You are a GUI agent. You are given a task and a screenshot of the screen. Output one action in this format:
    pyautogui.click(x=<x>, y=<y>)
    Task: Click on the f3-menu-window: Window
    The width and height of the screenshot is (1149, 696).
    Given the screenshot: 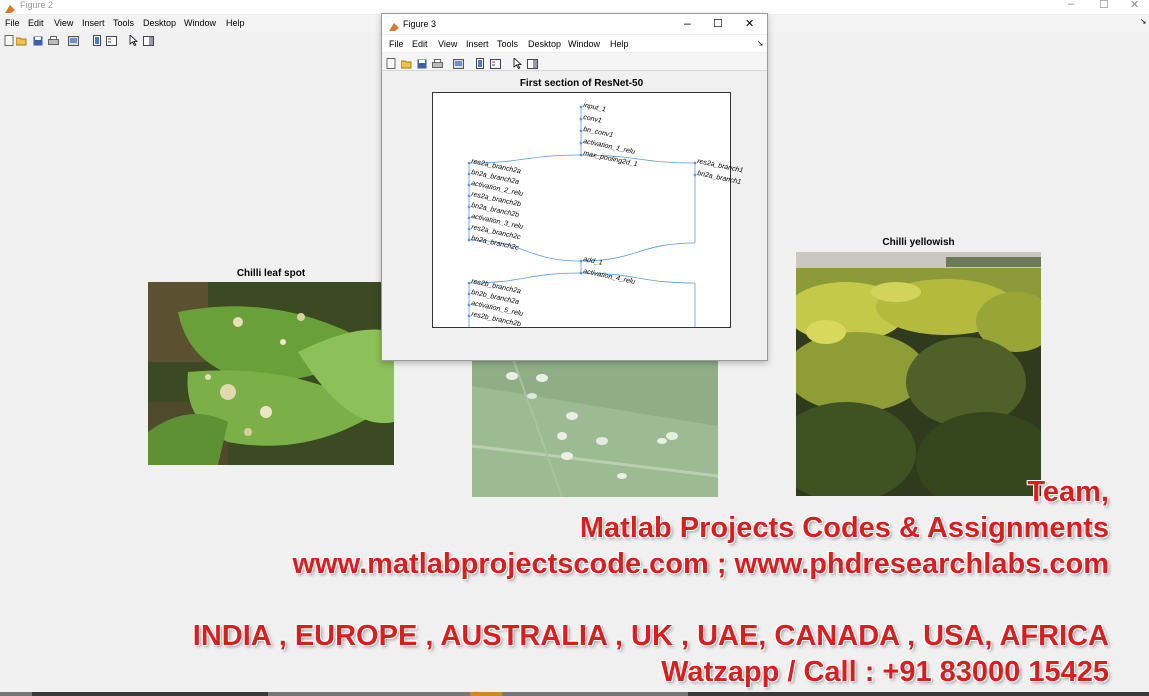 What is the action you would take?
    pyautogui.click(x=584, y=44)
    